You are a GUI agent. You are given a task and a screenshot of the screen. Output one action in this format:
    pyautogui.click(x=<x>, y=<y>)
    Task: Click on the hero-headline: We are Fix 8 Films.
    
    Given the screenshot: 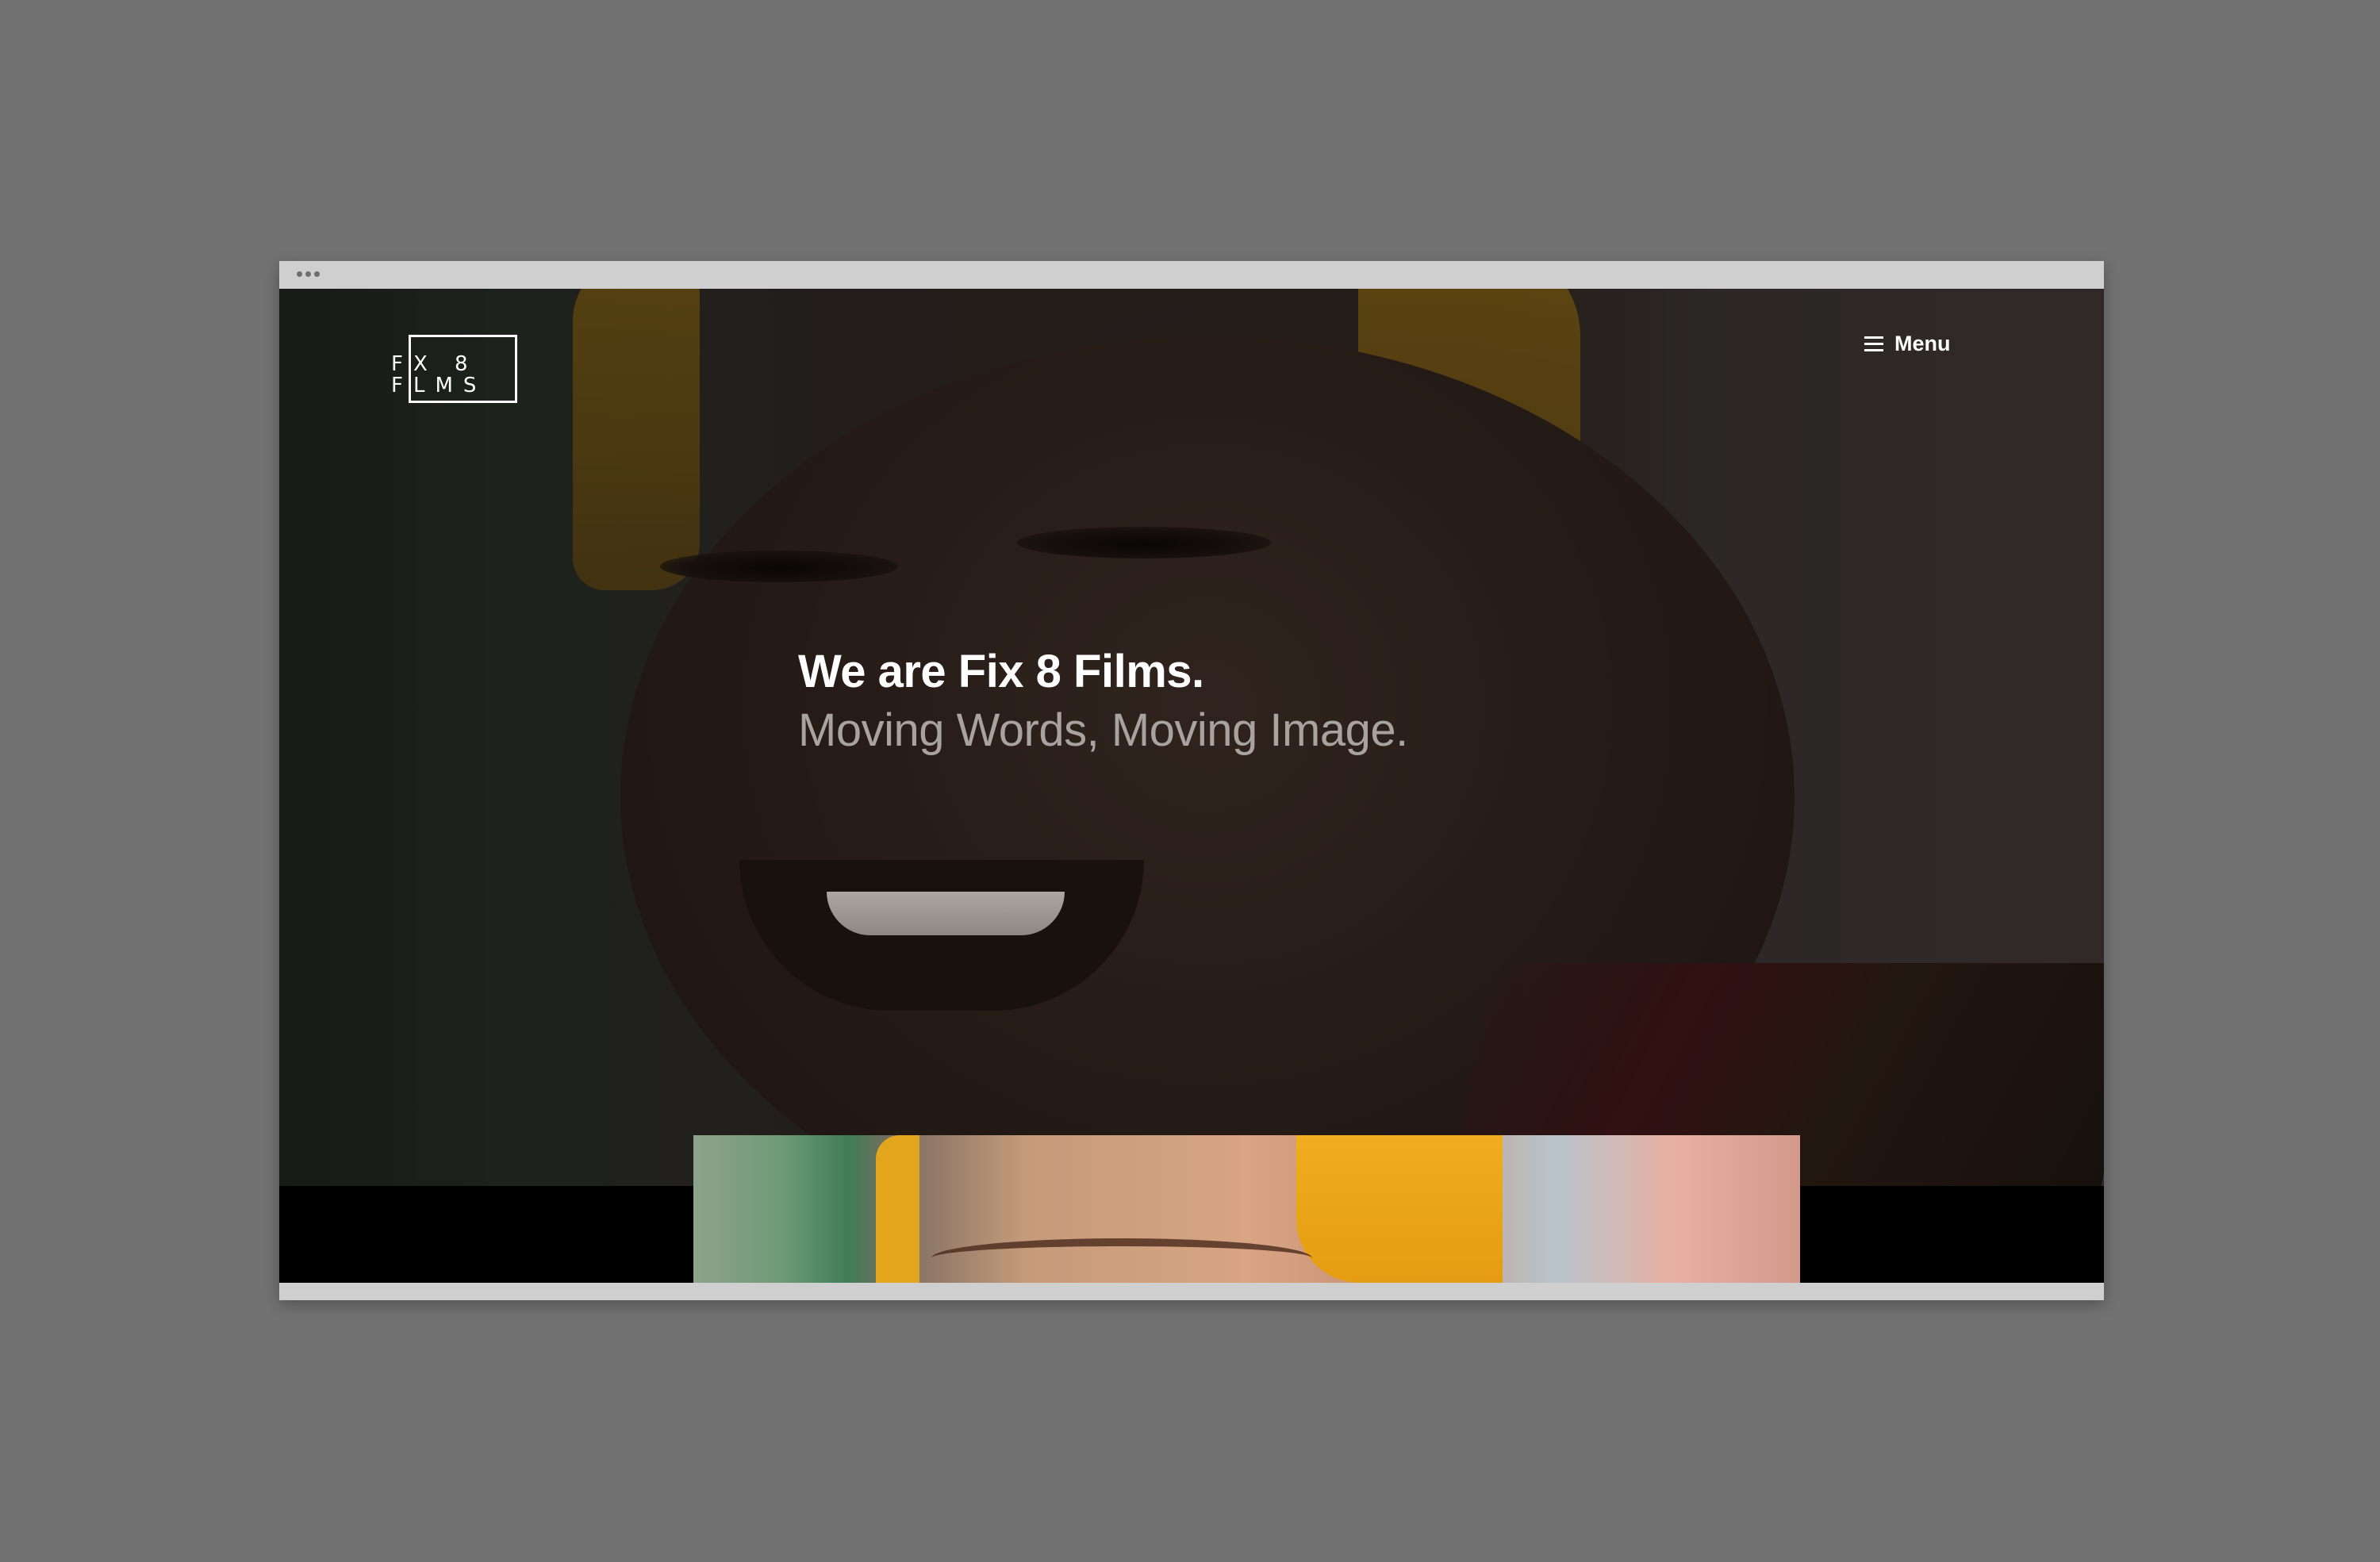 What is the action you would take?
    pyautogui.click(x=1001, y=671)
    